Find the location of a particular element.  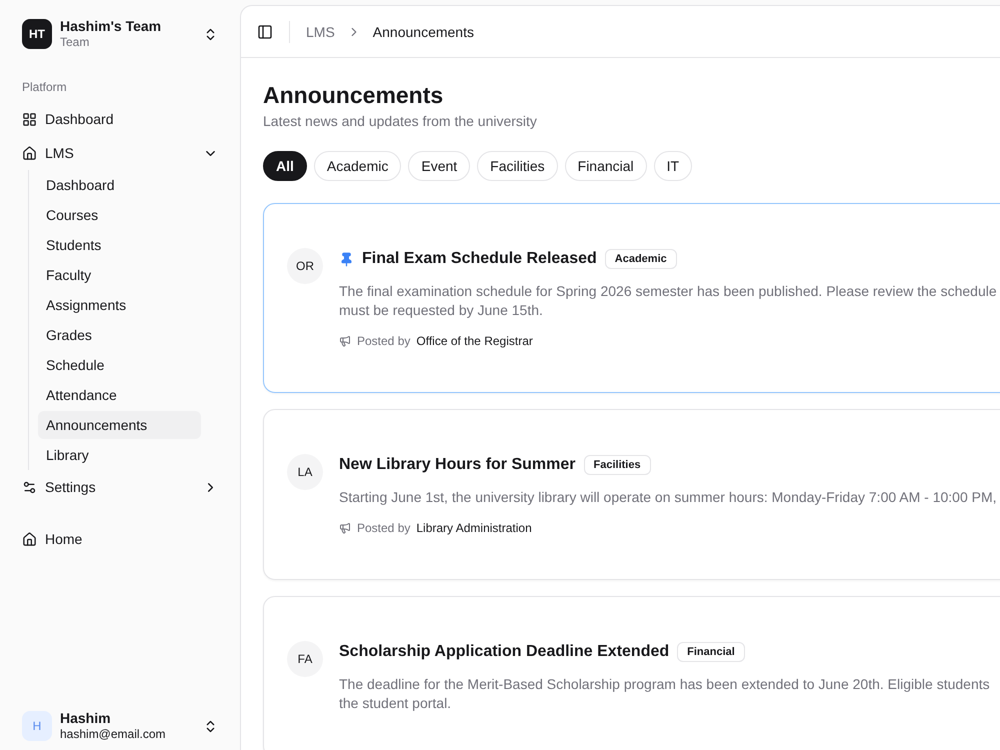

filter-chip: All is located at coordinates (285, 166).